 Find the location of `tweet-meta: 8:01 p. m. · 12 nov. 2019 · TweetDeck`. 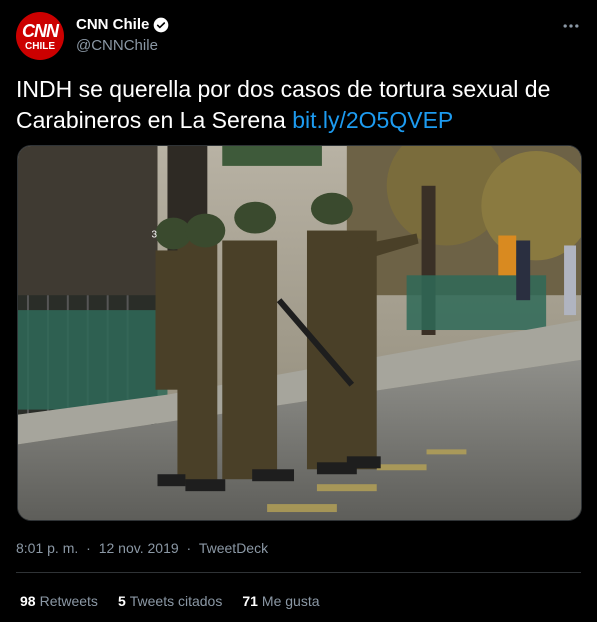

tweet-meta: 8:01 p. m. · 12 nov. 2019 · TweetDeck is located at coordinates (142, 548).